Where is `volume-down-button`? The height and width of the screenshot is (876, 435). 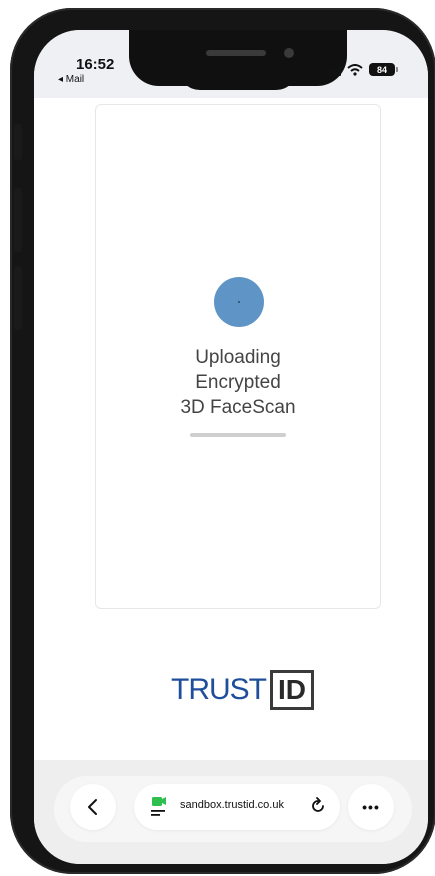 volume-down-button is located at coordinates (18, 298).